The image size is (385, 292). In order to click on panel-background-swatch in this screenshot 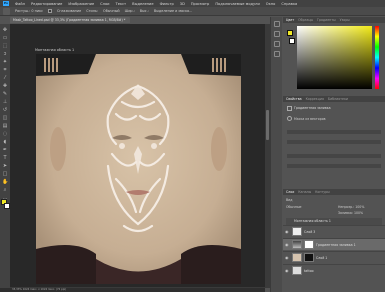, I will do `click(292, 41)`.